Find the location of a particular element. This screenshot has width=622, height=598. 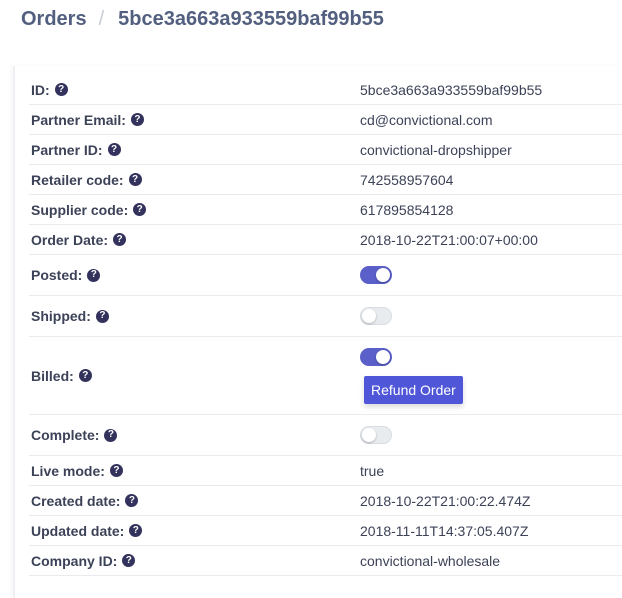

field-label: Shipped: is located at coordinates (61, 316).